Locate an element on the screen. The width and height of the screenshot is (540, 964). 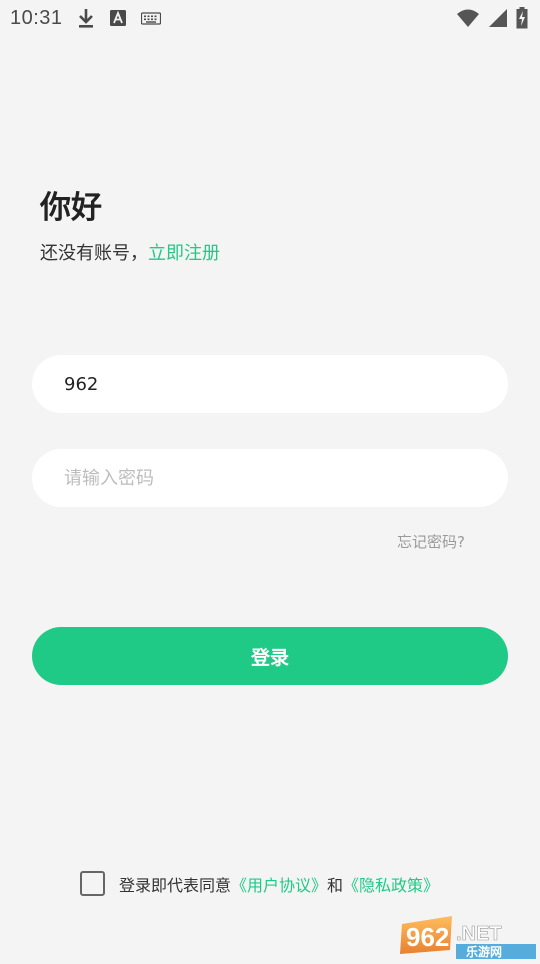
register-prompt-text: 还没有账号， is located at coordinates (94, 253).